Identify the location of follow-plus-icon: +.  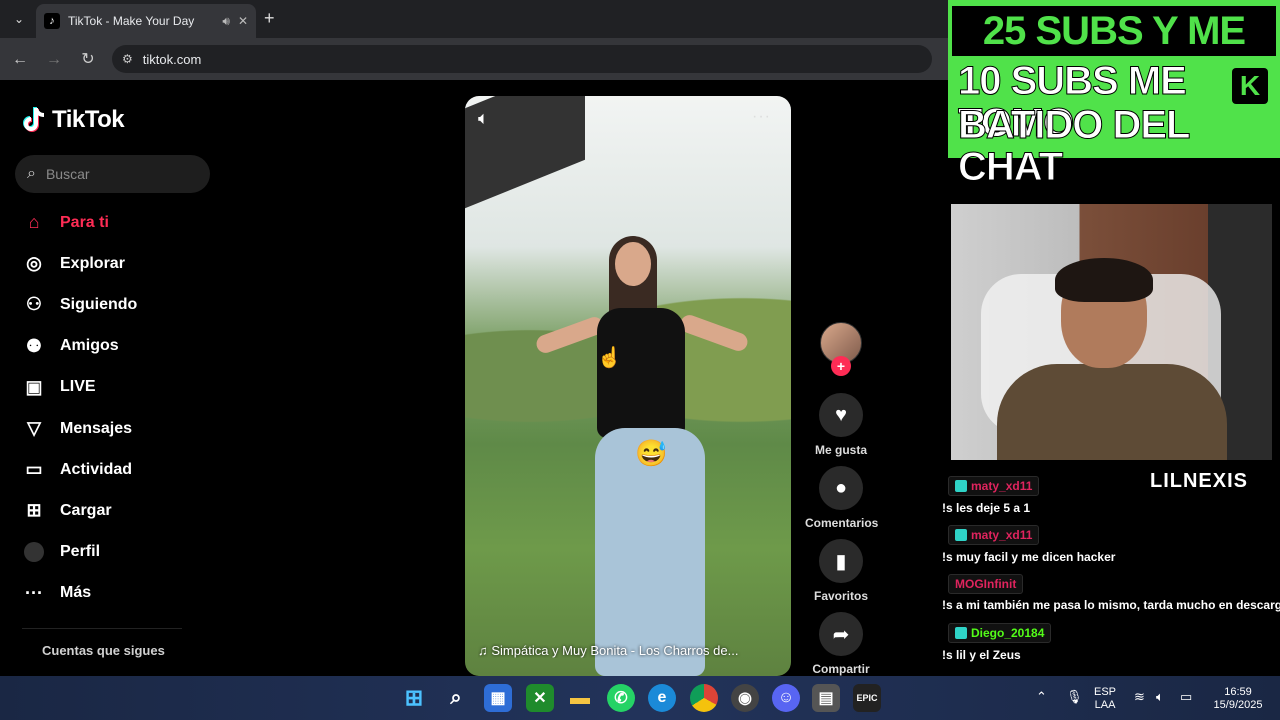
(841, 366).